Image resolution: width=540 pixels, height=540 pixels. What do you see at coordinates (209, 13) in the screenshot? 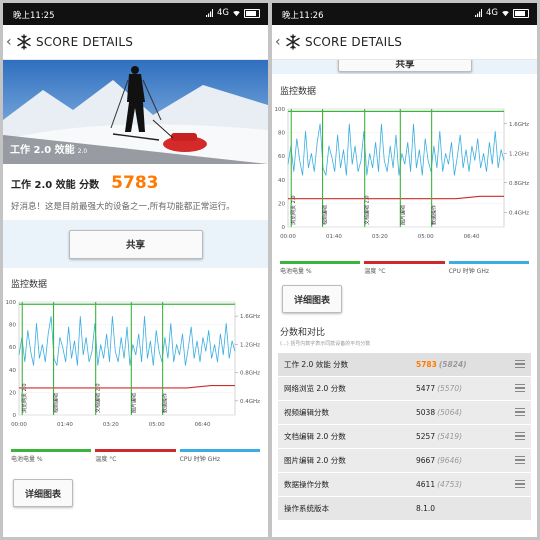
I see `signal-icon` at bounding box center [209, 13].